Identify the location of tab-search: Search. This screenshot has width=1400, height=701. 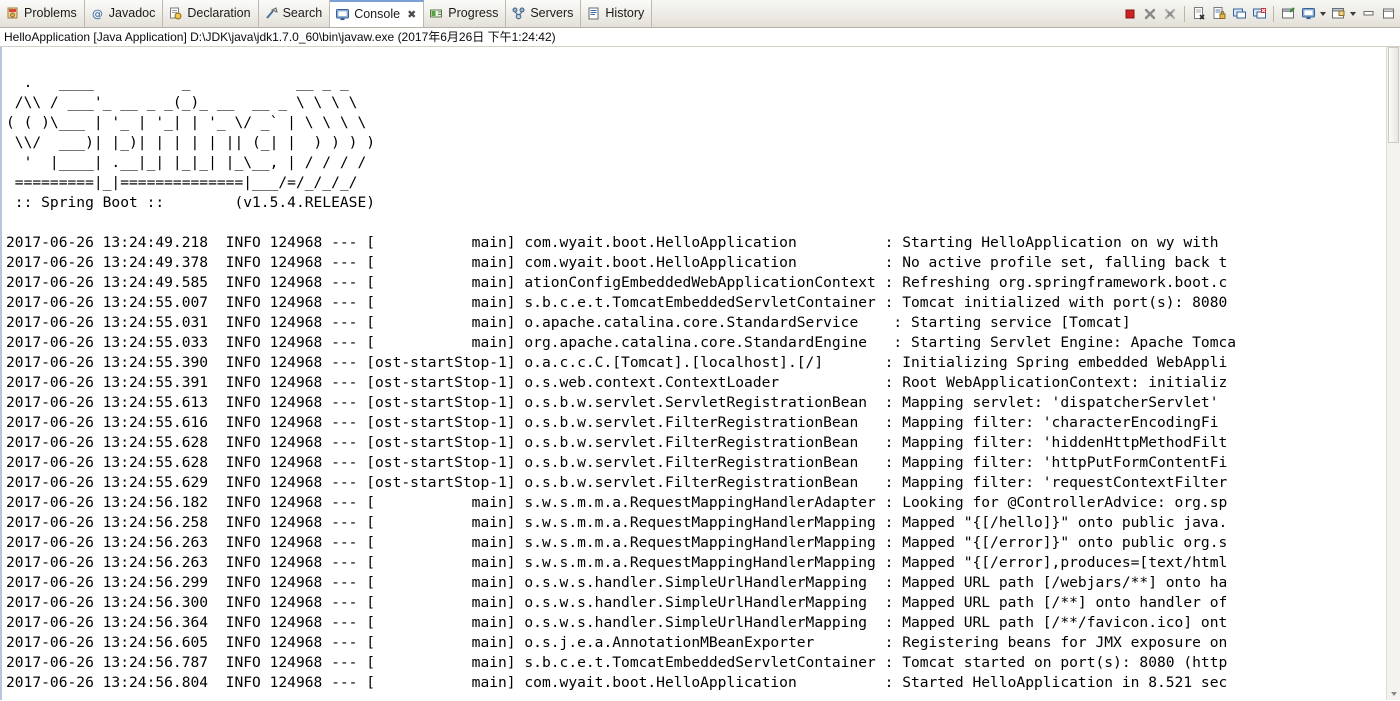
(294, 13).